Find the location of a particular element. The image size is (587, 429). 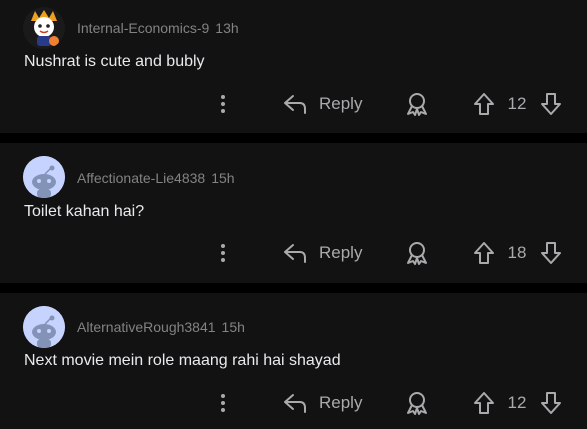

vote-count: 18 is located at coordinates (517, 252).